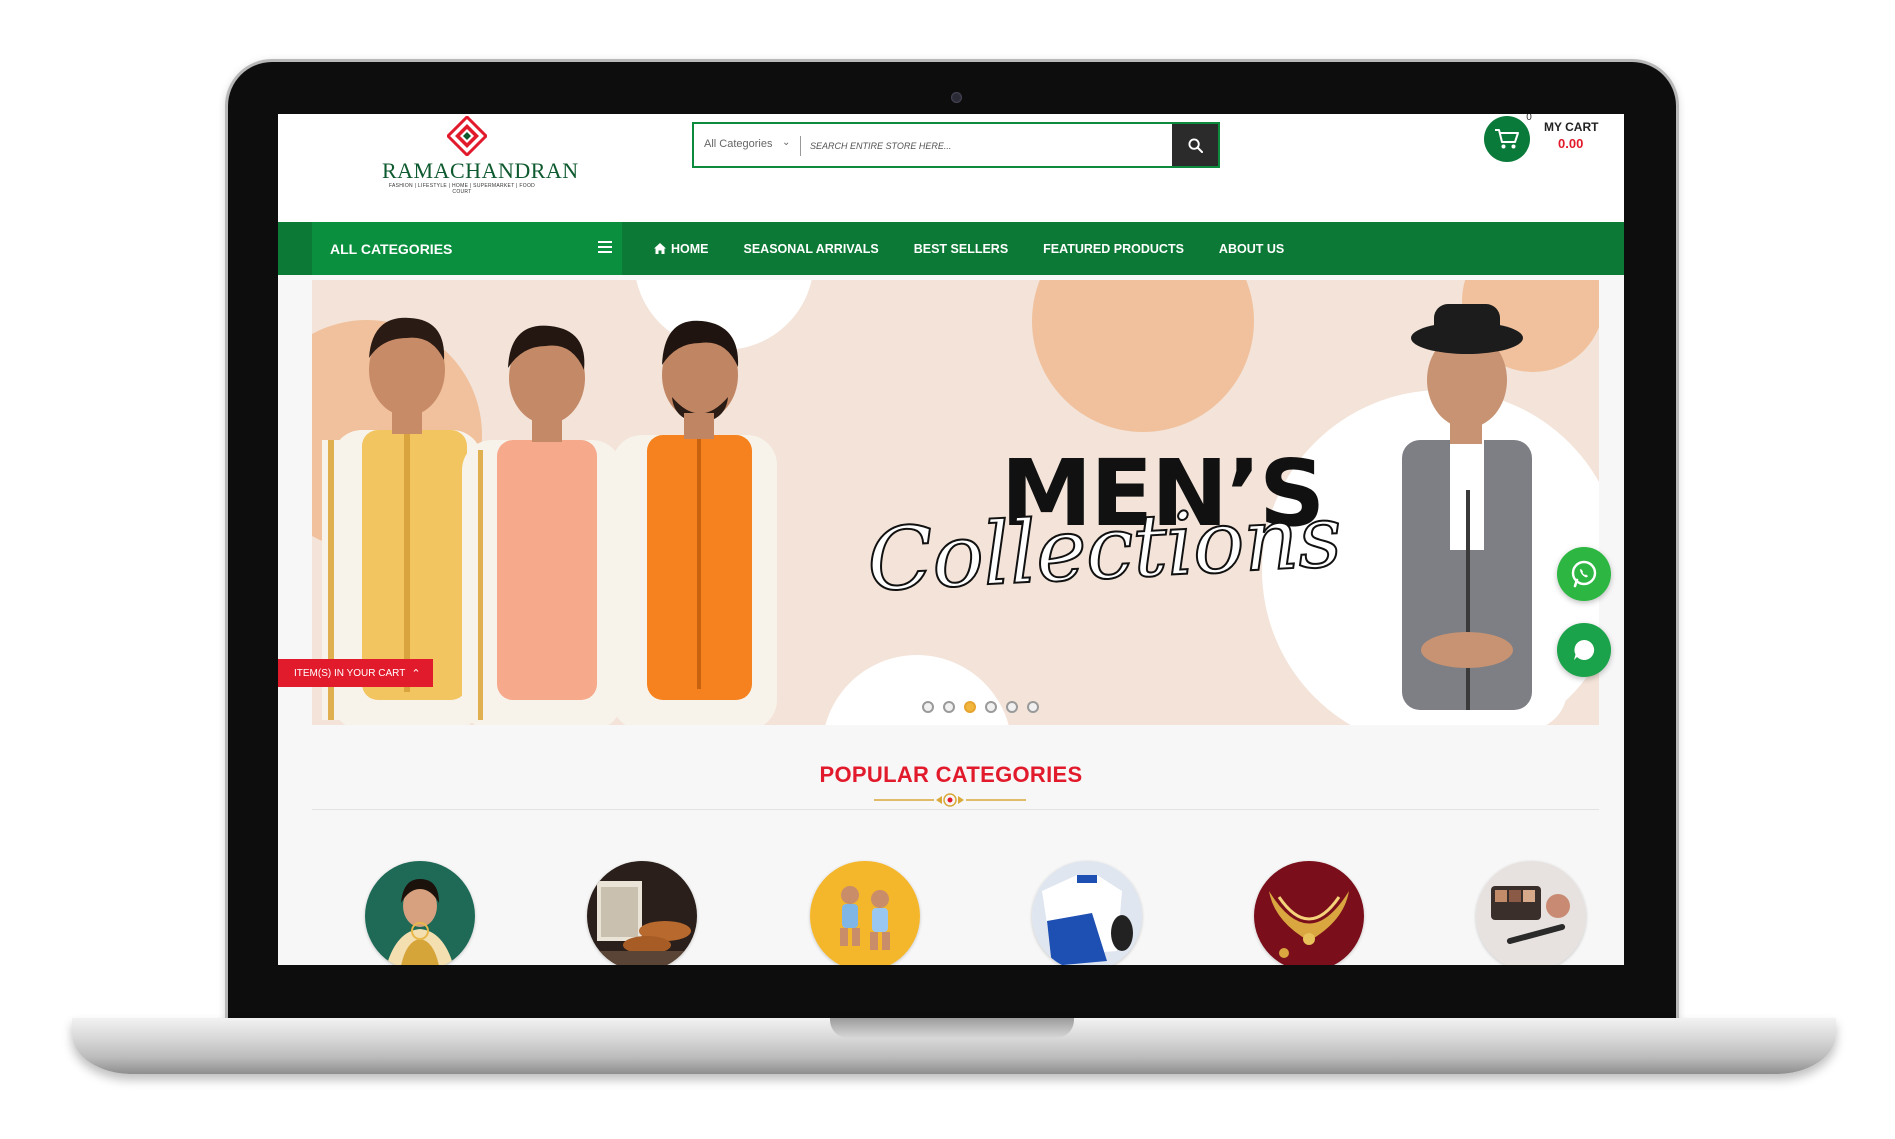  What do you see at coordinates (467, 136) in the screenshot?
I see `logo-emblem-icon` at bounding box center [467, 136].